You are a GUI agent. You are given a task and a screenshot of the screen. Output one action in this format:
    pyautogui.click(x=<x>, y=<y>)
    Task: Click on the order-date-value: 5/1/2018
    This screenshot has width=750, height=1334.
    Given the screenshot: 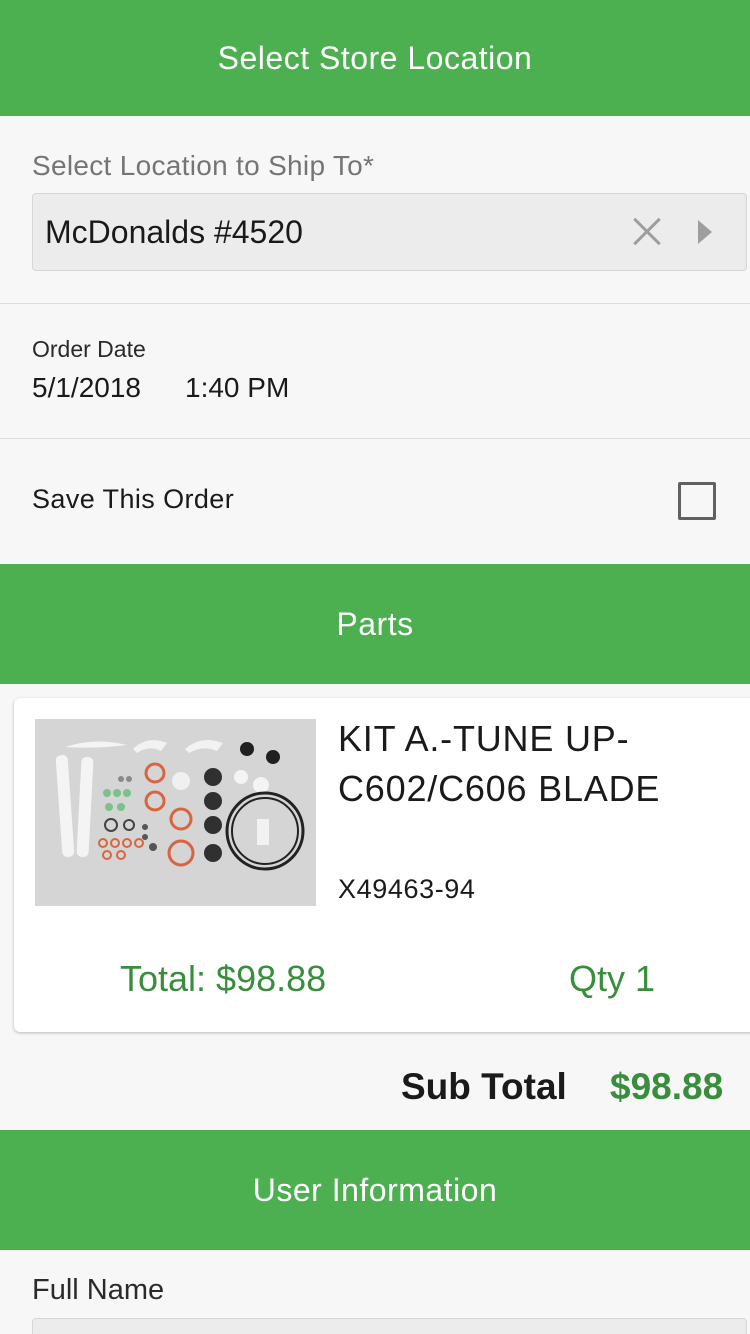 What is the action you would take?
    pyautogui.click(x=86, y=387)
    